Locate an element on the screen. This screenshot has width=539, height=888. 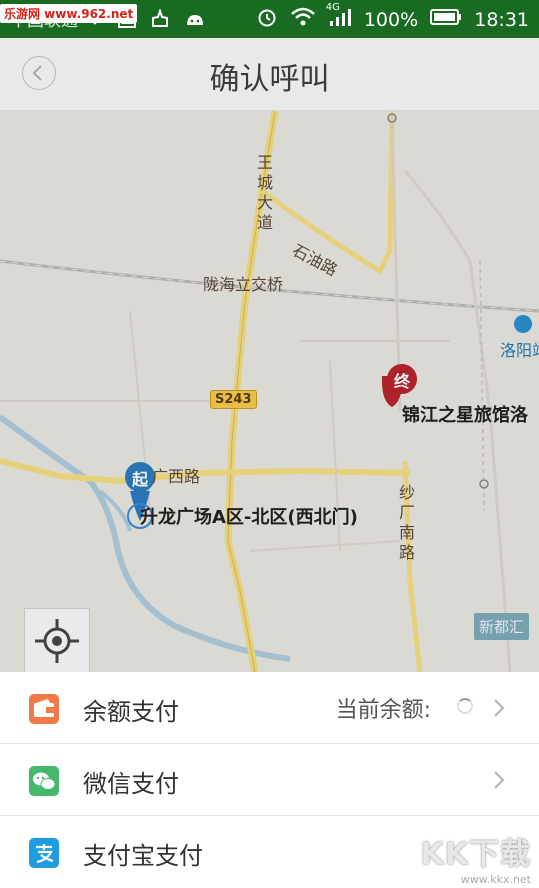
road-label-guangxi: 广西路 is located at coordinates (176, 476).